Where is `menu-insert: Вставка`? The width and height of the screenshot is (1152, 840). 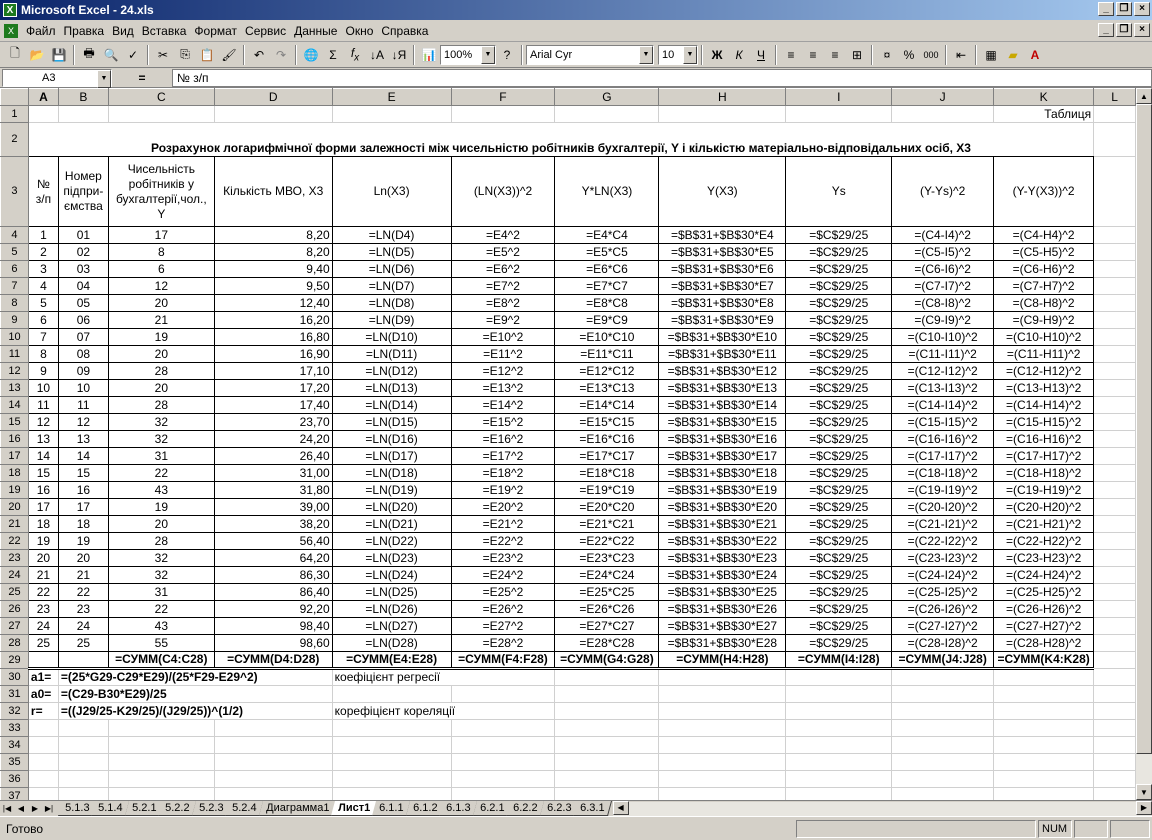 menu-insert: Вставка is located at coordinates (164, 31).